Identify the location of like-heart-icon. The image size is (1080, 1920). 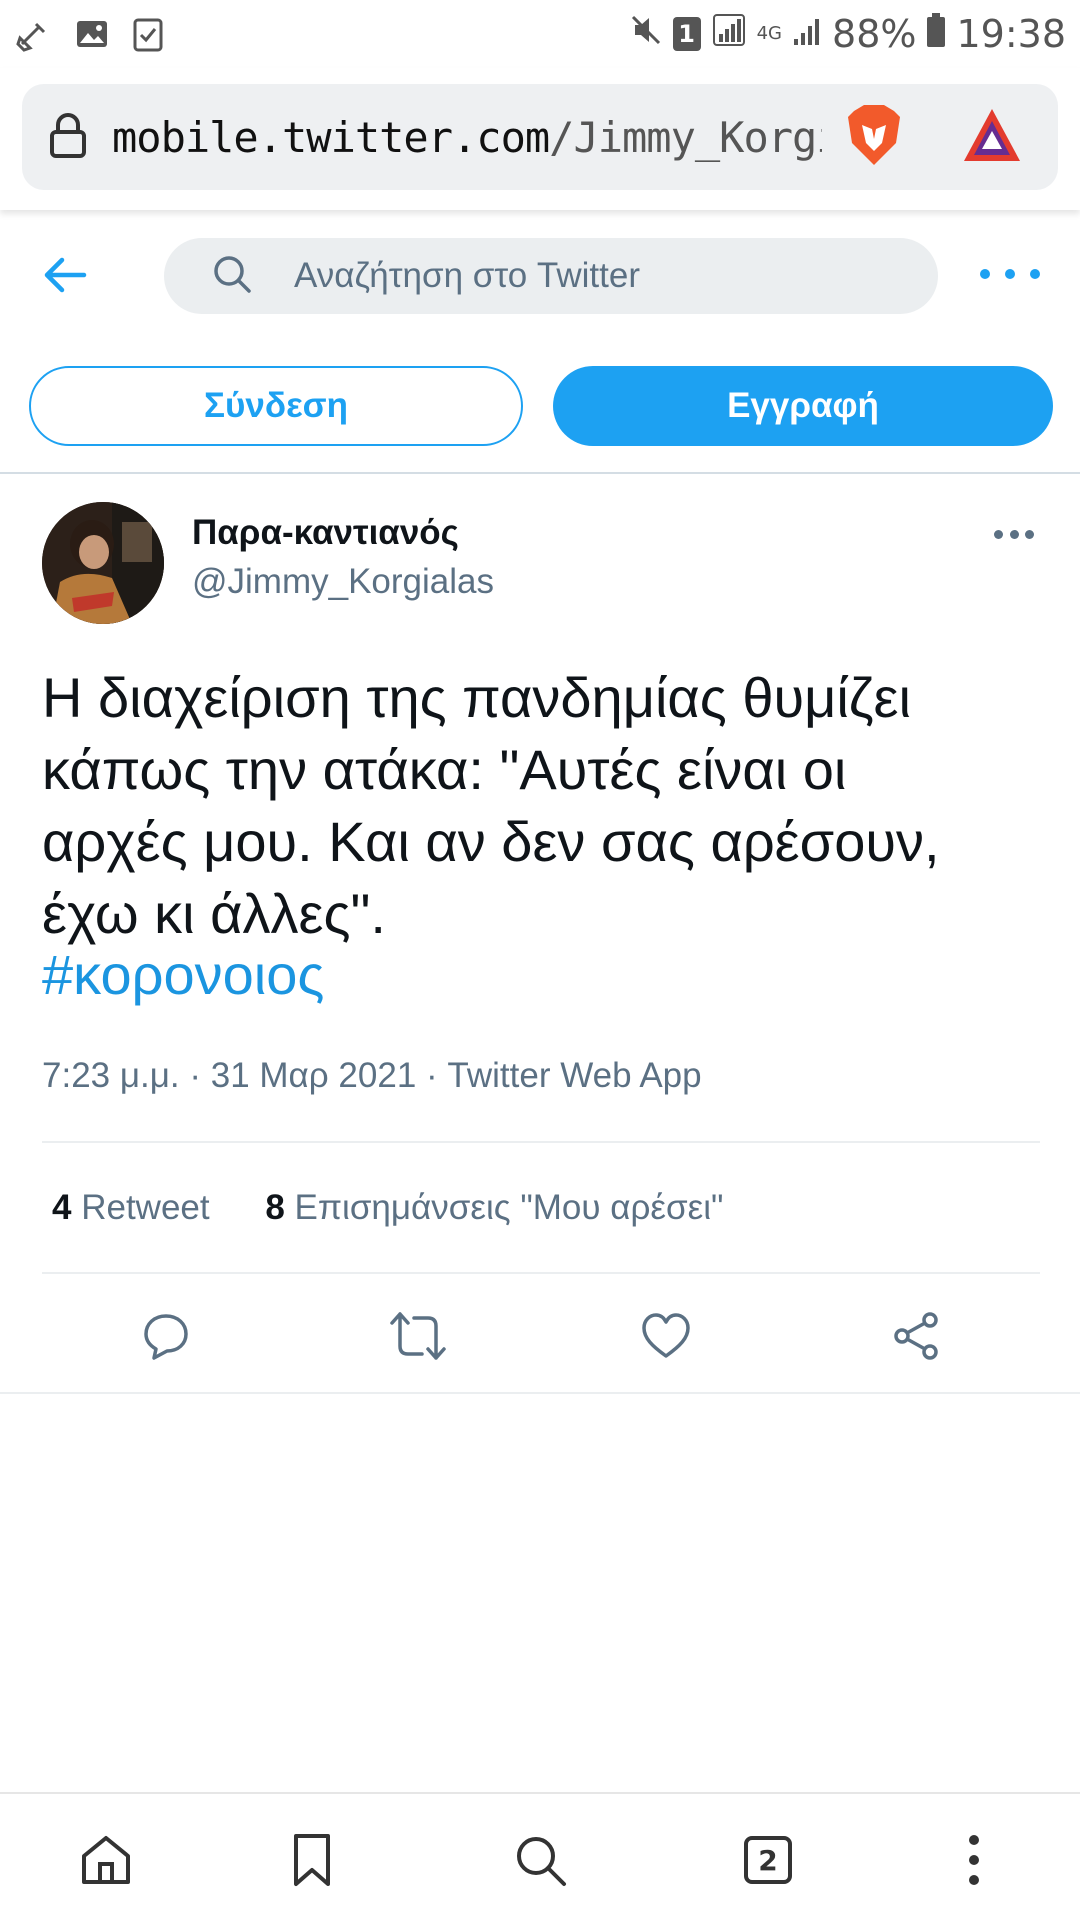
(666, 1336).